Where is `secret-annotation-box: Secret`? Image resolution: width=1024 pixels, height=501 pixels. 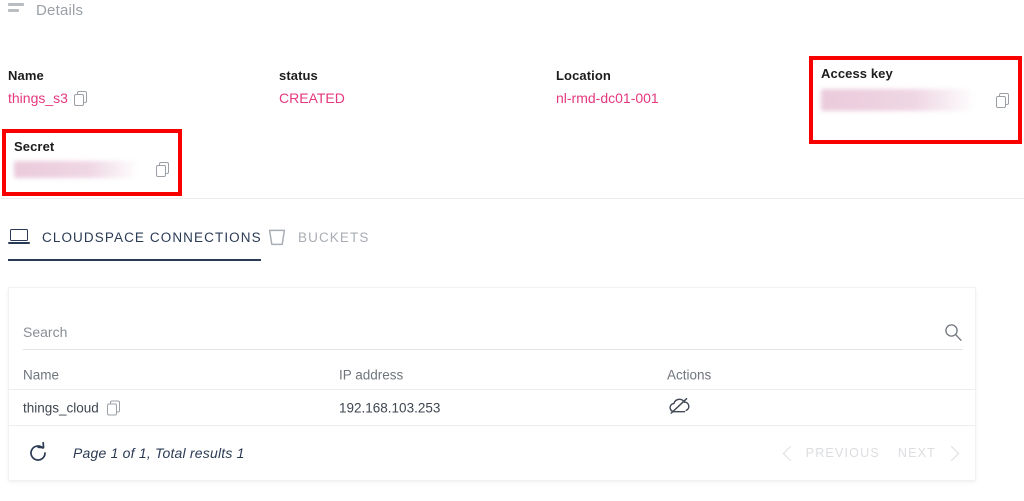 secret-annotation-box: Secret is located at coordinates (92, 162).